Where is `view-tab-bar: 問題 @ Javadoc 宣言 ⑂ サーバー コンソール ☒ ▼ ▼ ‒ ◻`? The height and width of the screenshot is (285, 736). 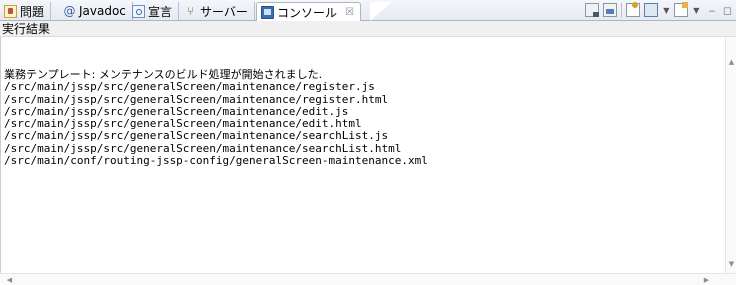
view-tab-bar: 問題 @ Javadoc 宣言 ⑂ サーバー コンソール ☒ ▼ ▼ ‒ ◻ is located at coordinates (368, 10).